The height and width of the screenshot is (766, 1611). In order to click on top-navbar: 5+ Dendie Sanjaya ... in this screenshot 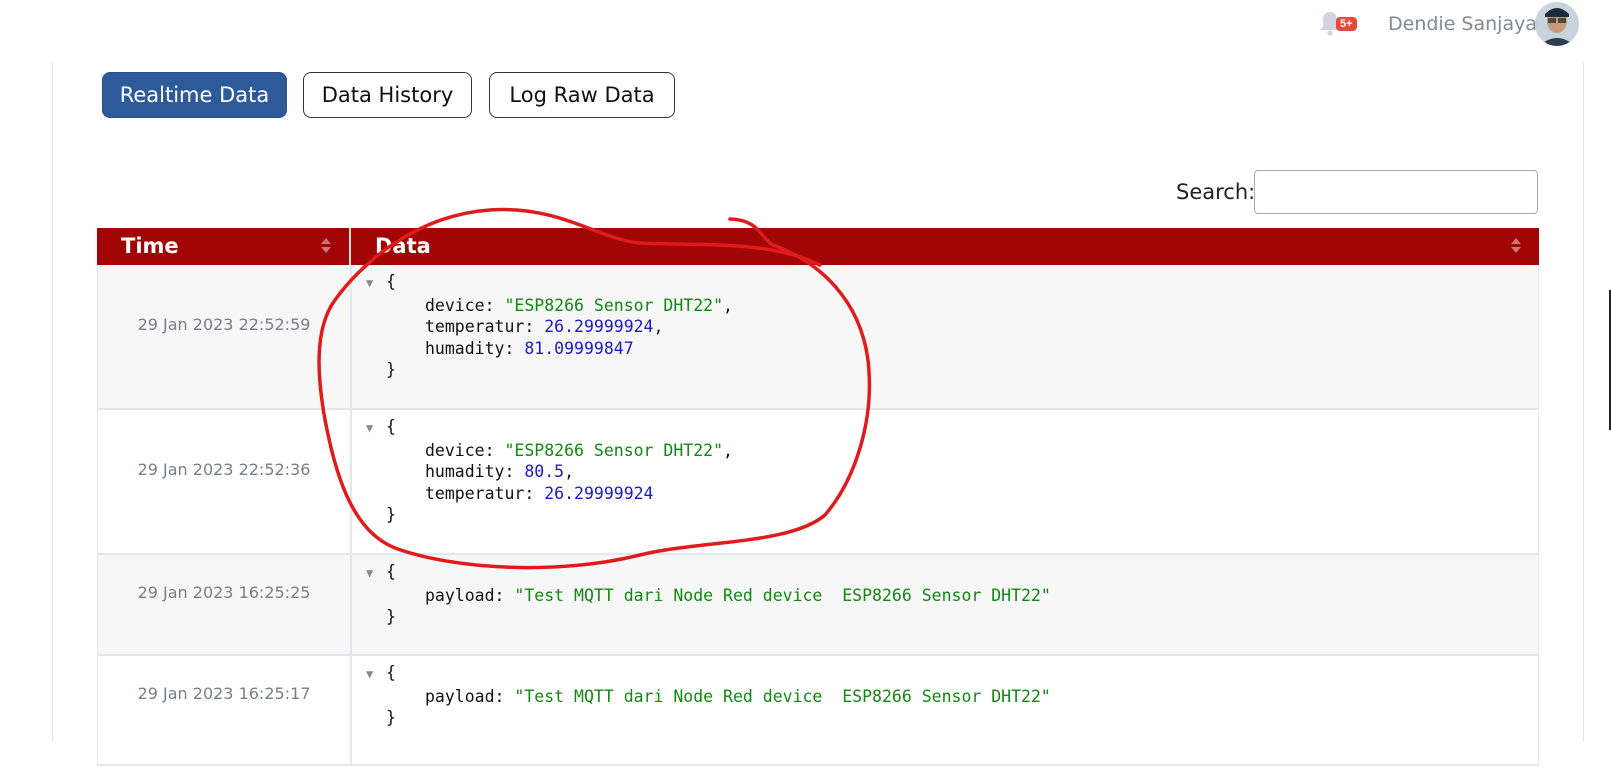, I will do `click(805, 24)`.